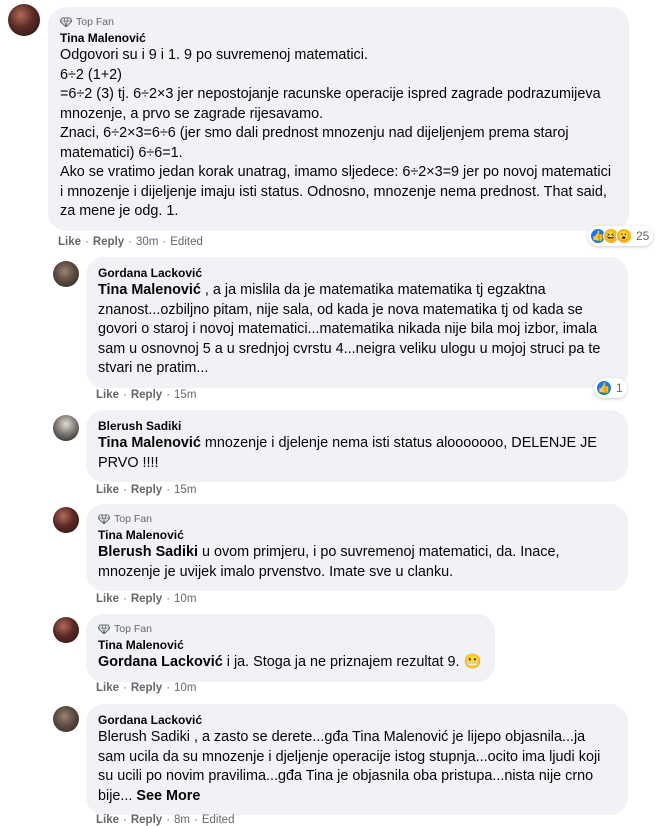  I want to click on like-reaction-icon: 👍, so click(604, 388).